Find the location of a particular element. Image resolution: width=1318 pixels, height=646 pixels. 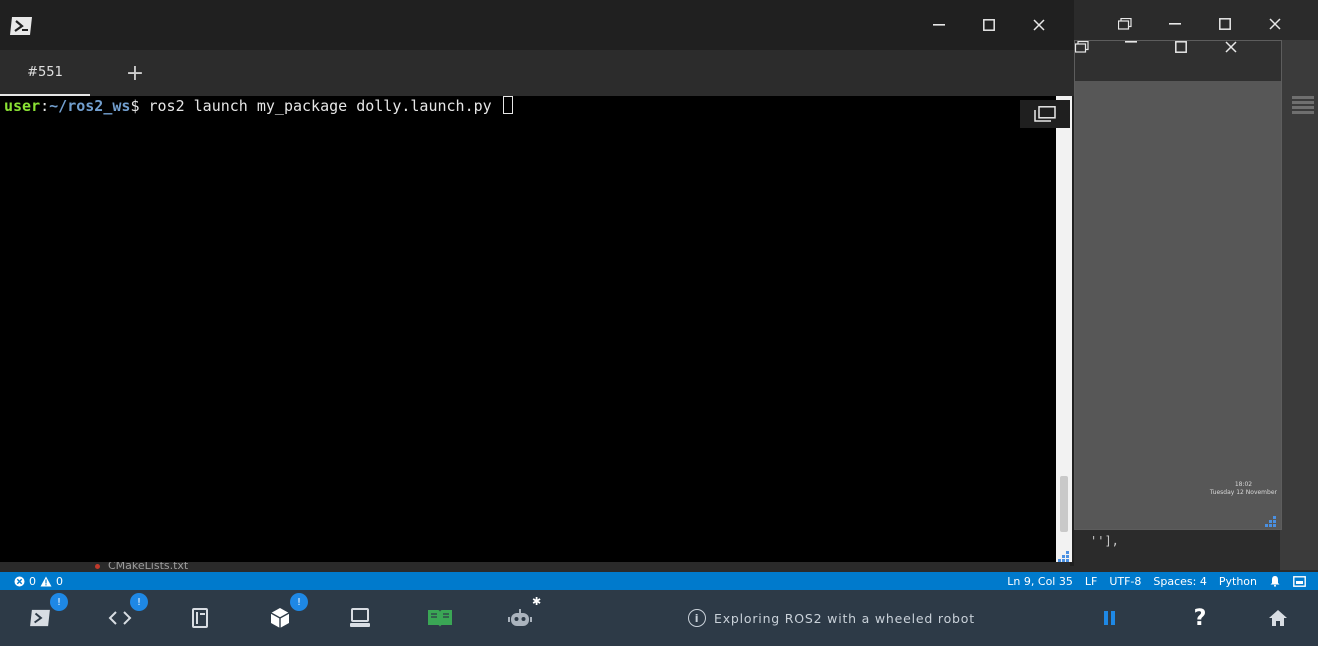

book-icon is located at coordinates (440, 618).